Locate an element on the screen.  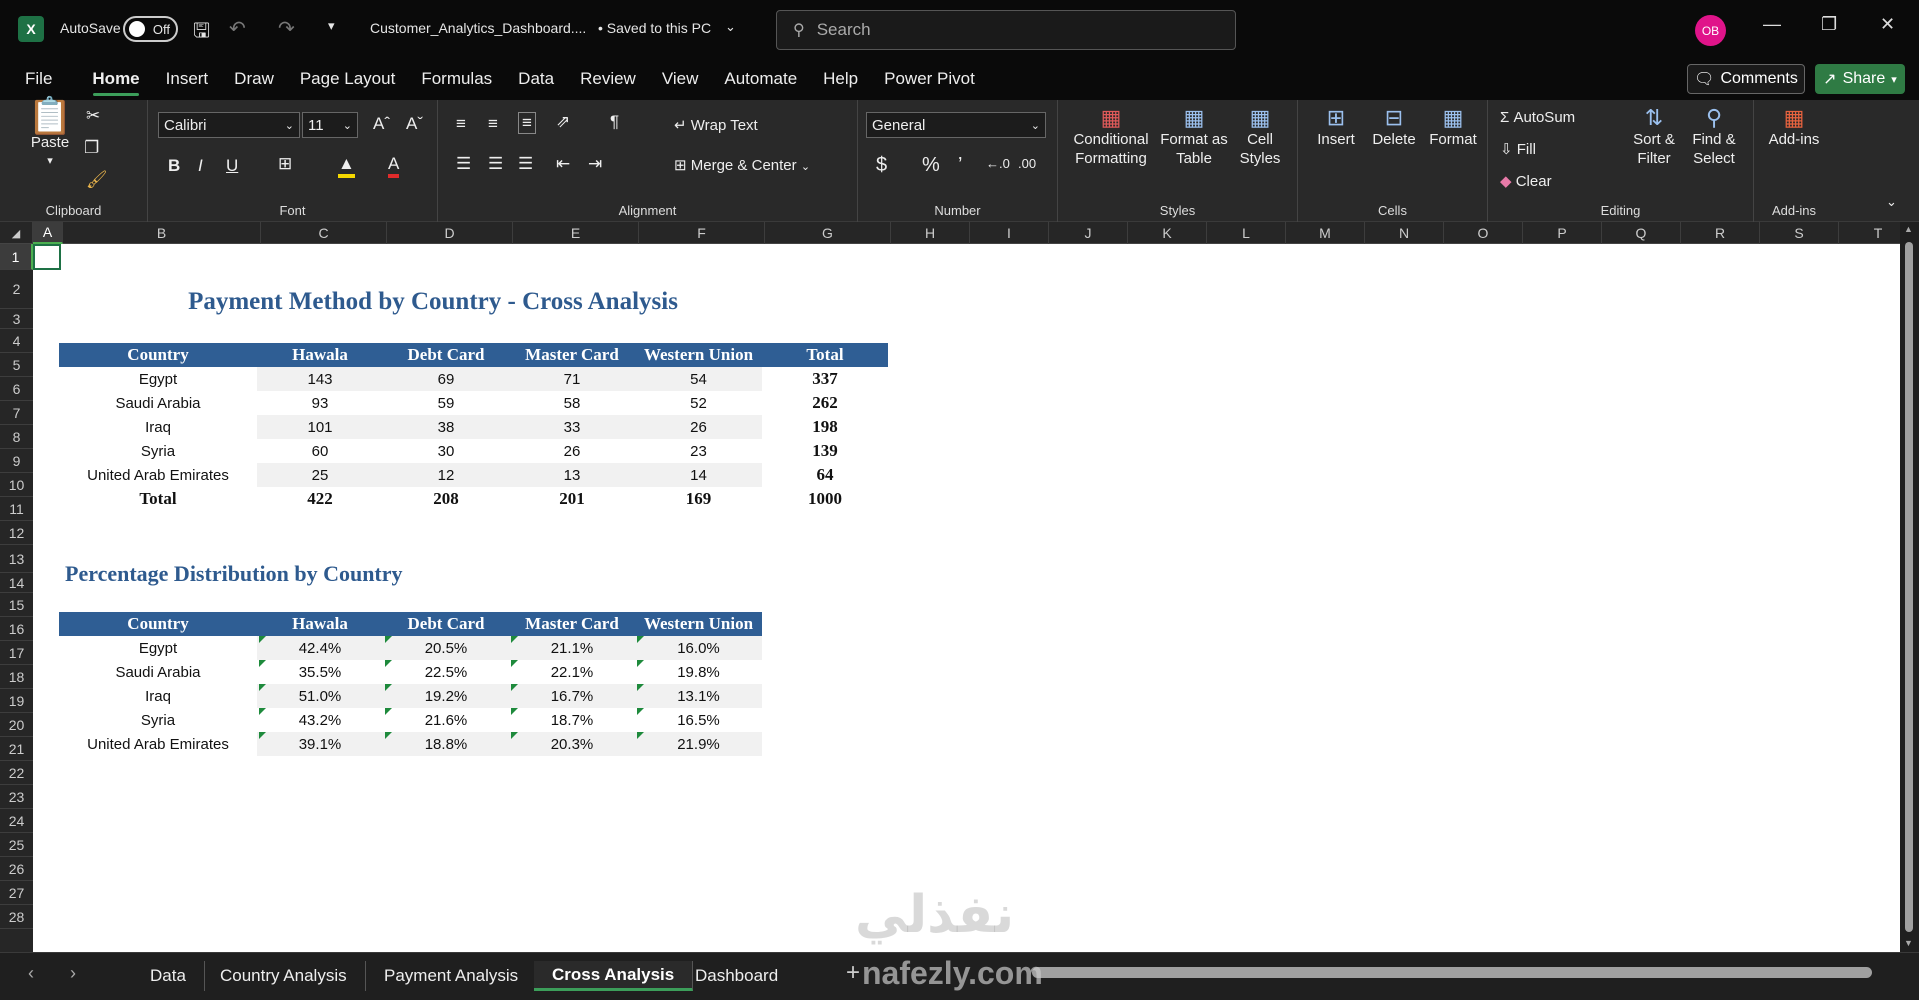
conditional-formatting-button: ▦ Conditional Formatting is located at coordinates (1111, 137).